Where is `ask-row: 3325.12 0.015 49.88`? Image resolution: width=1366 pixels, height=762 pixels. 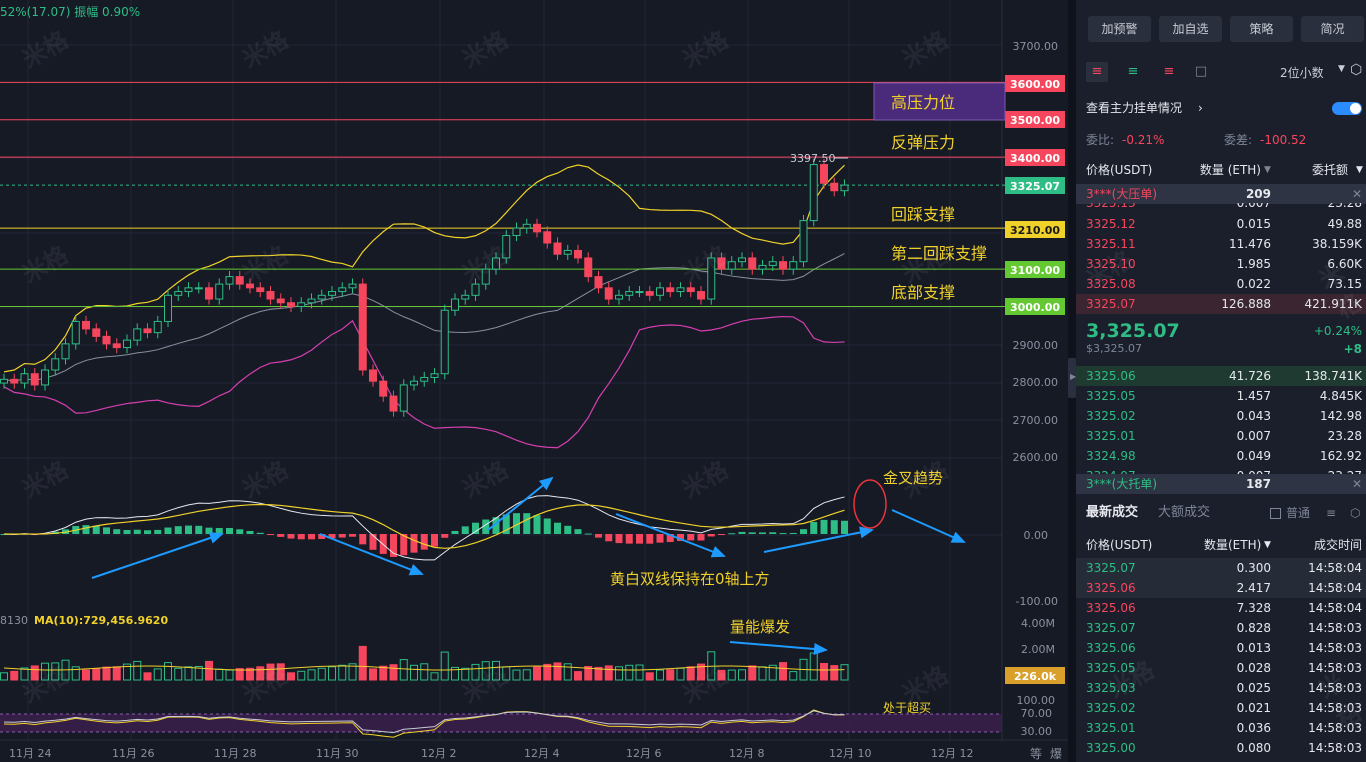 ask-row: 3325.12 0.015 49.88 is located at coordinates (1225, 224).